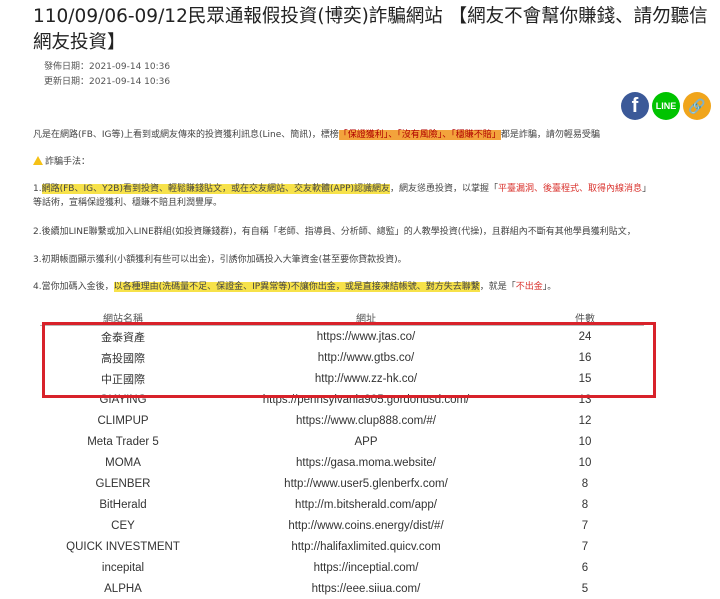 This screenshot has width=720, height=599. I want to click on highlight-box, so click(349, 360).